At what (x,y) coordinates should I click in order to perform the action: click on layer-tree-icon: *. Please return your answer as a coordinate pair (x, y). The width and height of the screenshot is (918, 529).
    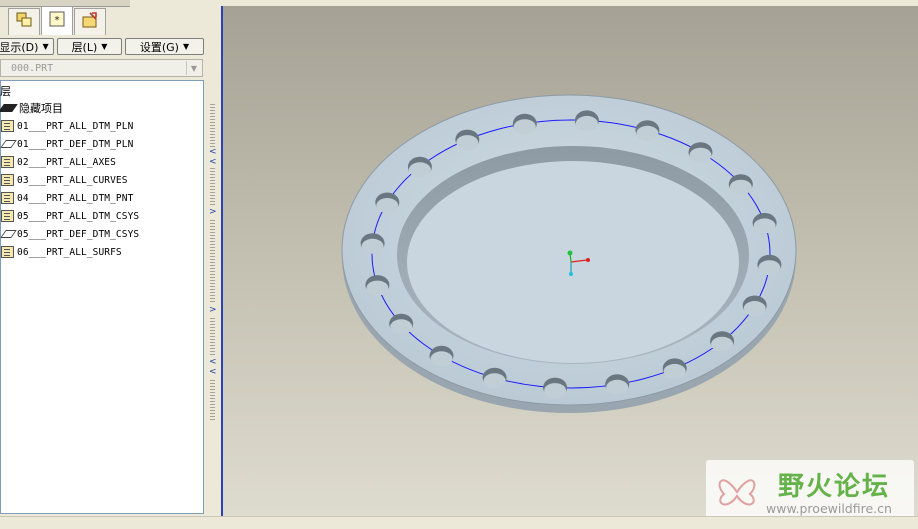
    Looking at the image, I should click on (57, 21).